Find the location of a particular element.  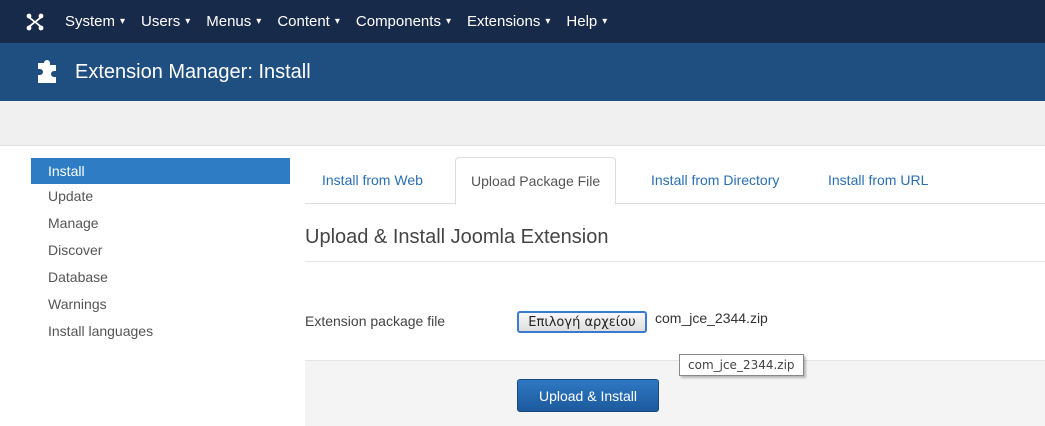

upload-install-button: Upload & Install is located at coordinates (588, 395).